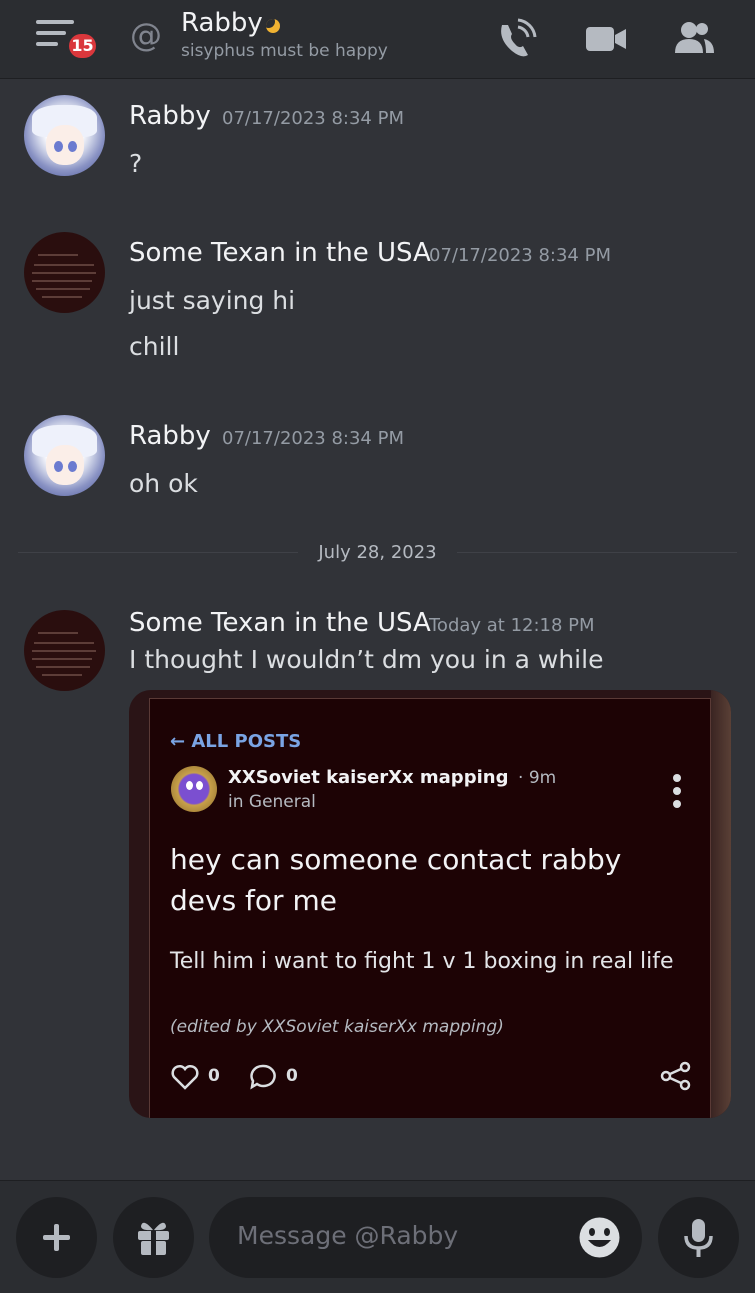  Describe the element at coordinates (677, 791) in the screenshot. I see `more-options-icon` at that location.